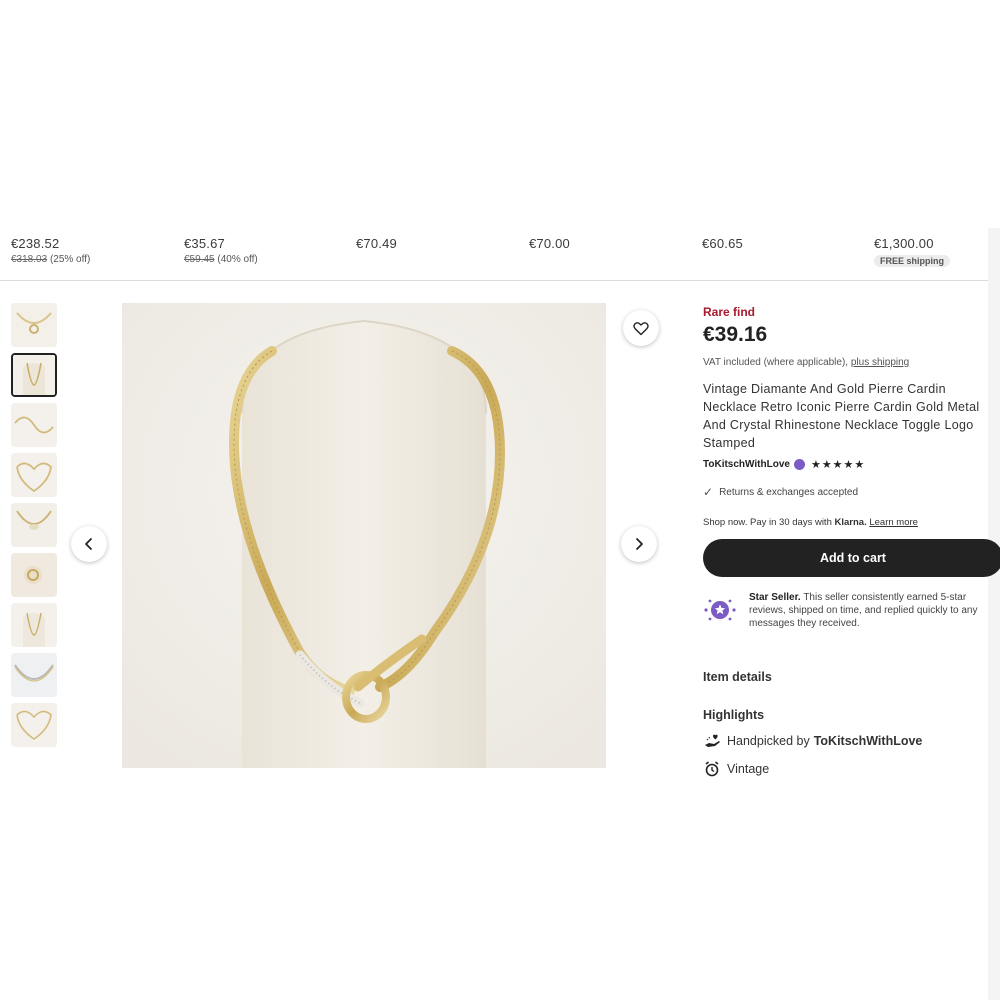 This screenshot has height=1000, width=1000. Describe the element at coordinates (777, 243) in the screenshot. I see `rec-item: €60.65` at that location.